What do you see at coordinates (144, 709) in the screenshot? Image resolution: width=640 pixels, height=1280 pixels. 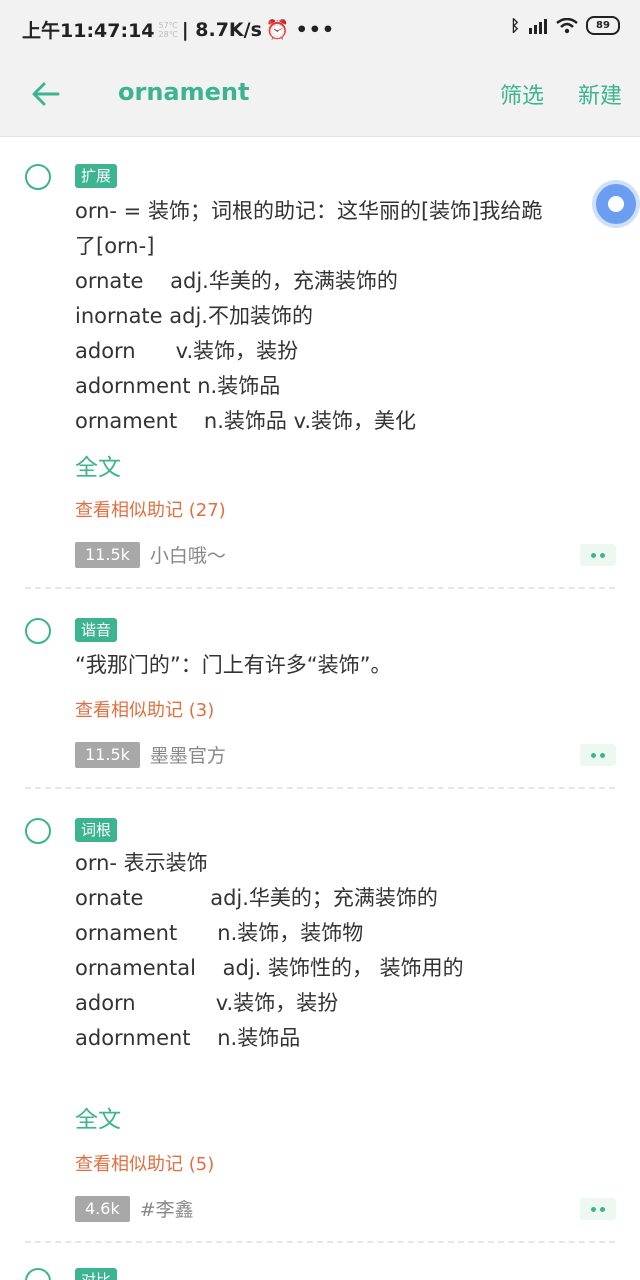 I see `similar-mnemonics-link: 查看相似助记 (3)` at bounding box center [144, 709].